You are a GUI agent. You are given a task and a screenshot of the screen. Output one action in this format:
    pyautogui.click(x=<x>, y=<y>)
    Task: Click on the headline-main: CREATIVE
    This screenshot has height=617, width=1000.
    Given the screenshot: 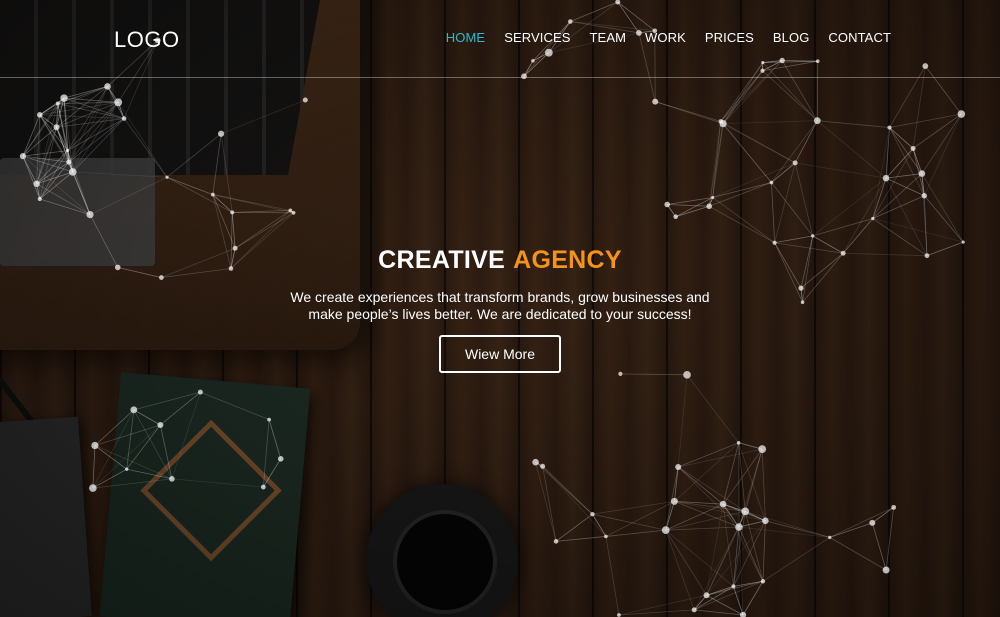 What is the action you would take?
    pyautogui.click(x=442, y=260)
    